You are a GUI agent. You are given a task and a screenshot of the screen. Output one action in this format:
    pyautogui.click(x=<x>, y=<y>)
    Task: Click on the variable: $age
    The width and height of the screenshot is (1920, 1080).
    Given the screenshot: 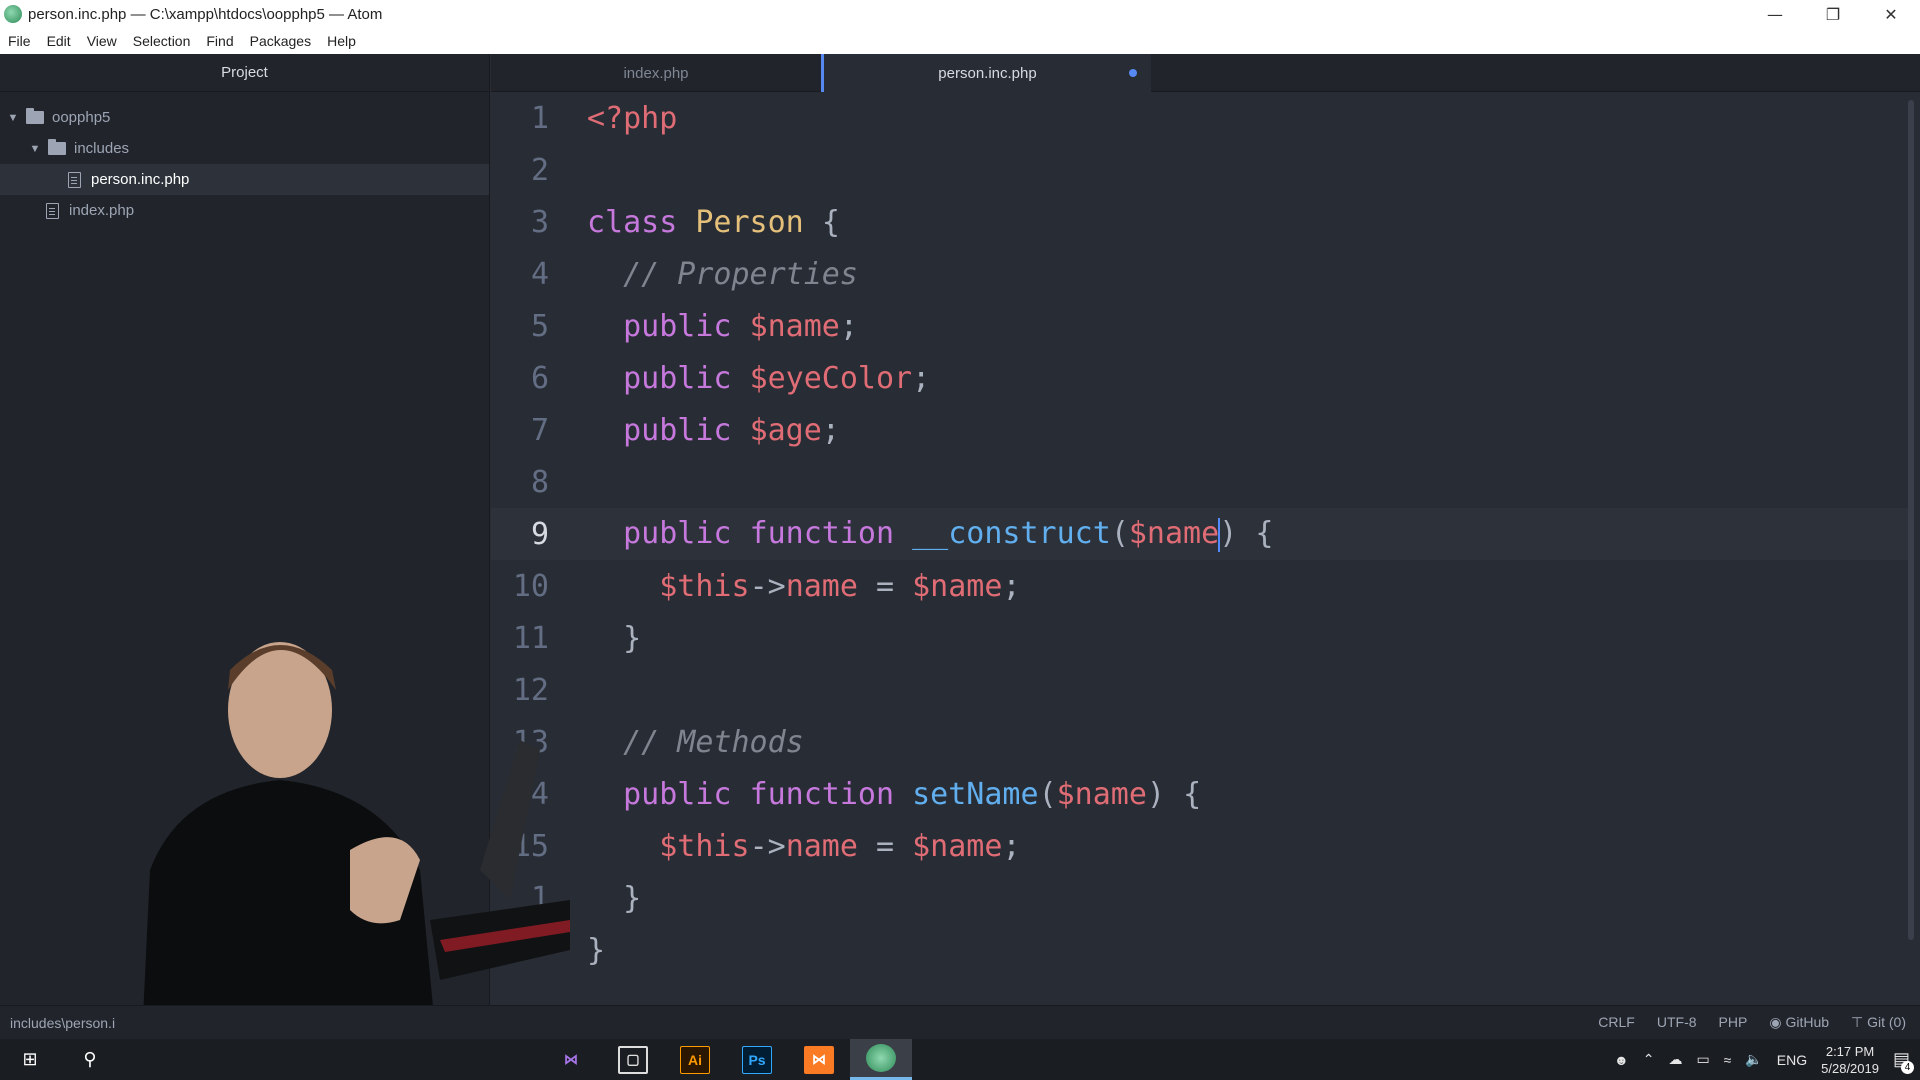 What is the action you would take?
    pyautogui.click(x=785, y=430)
    